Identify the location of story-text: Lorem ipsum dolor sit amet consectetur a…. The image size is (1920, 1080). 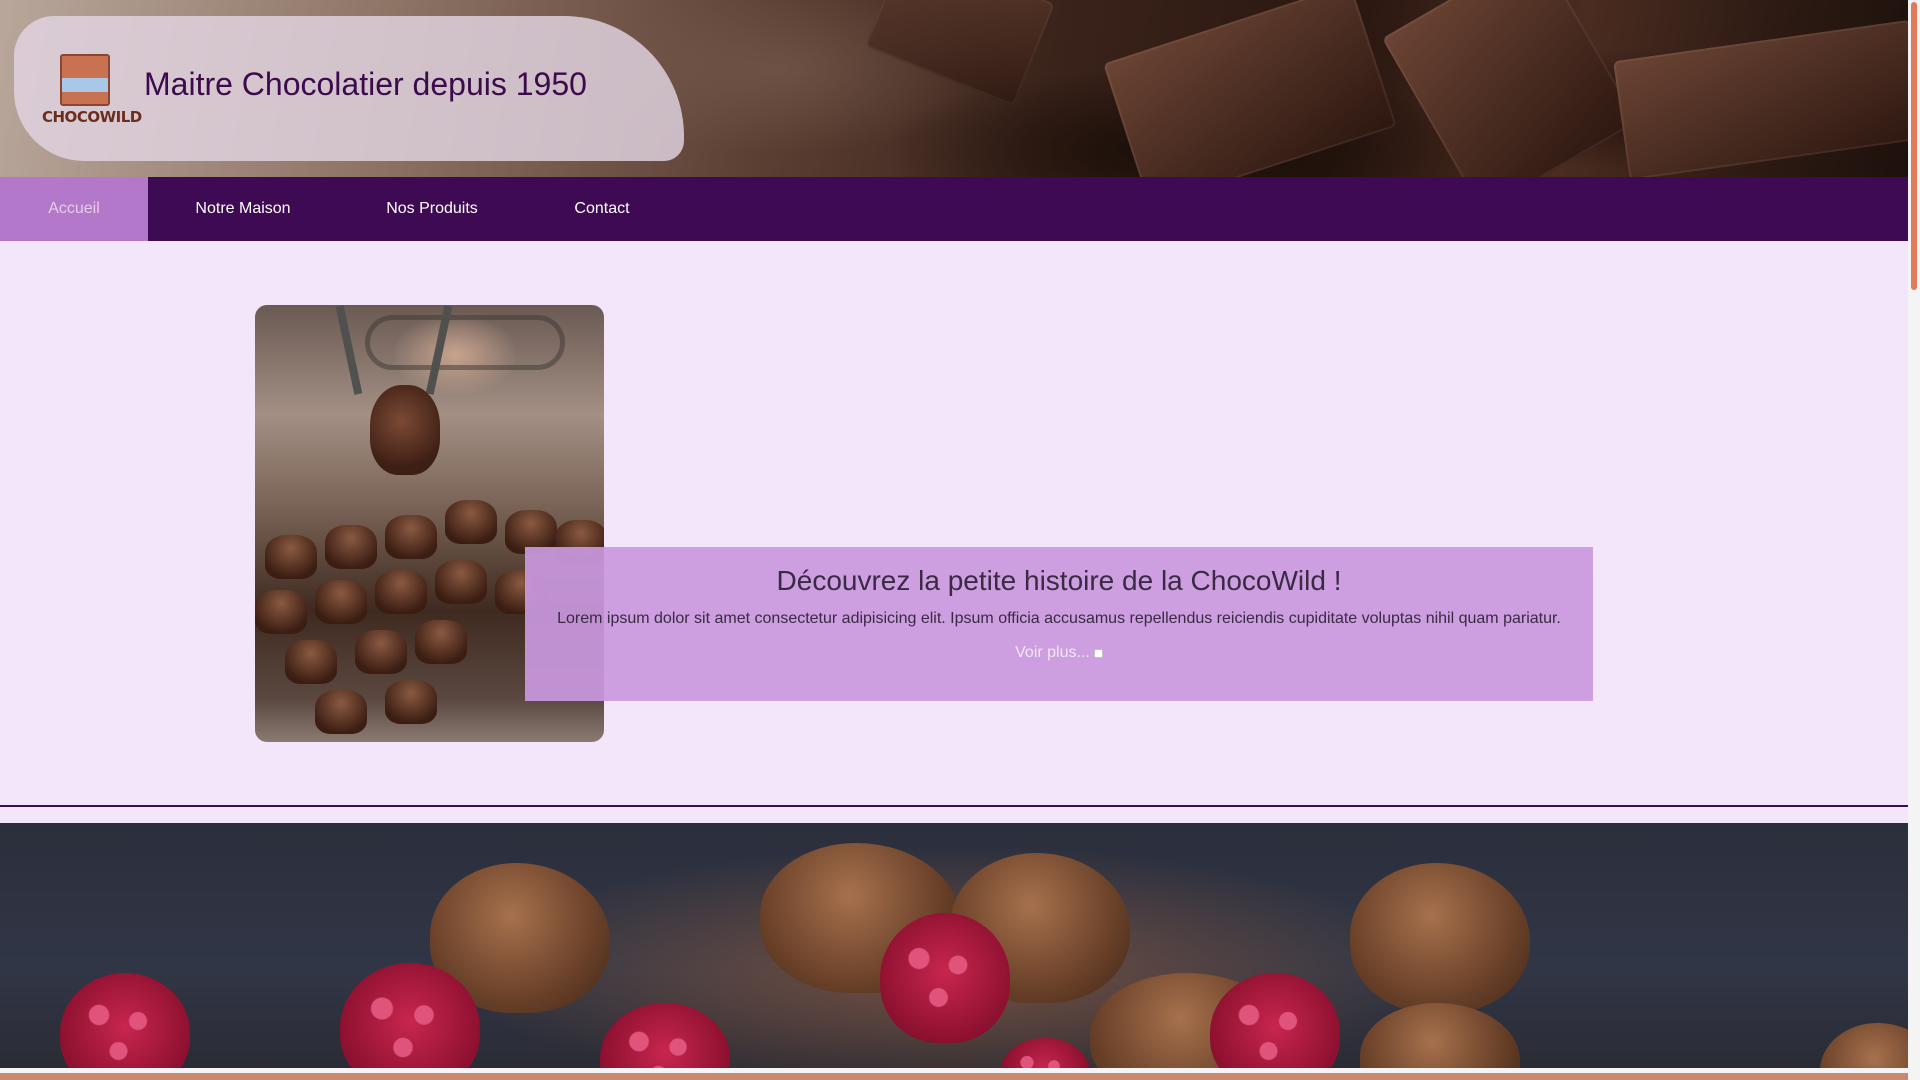
(1059, 618).